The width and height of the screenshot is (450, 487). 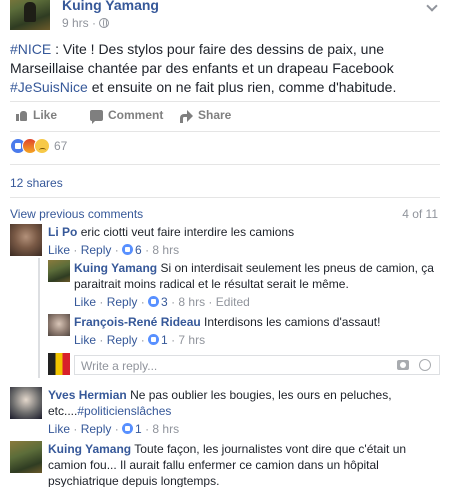 What do you see at coordinates (292, 322) in the screenshot?
I see `reply-text: Interdisons les camions d'assaut!` at bounding box center [292, 322].